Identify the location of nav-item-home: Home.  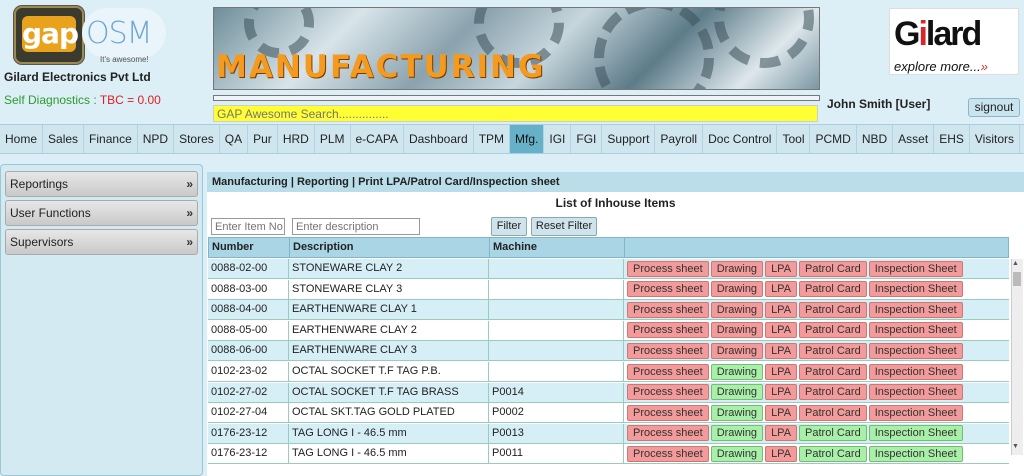
(22, 139).